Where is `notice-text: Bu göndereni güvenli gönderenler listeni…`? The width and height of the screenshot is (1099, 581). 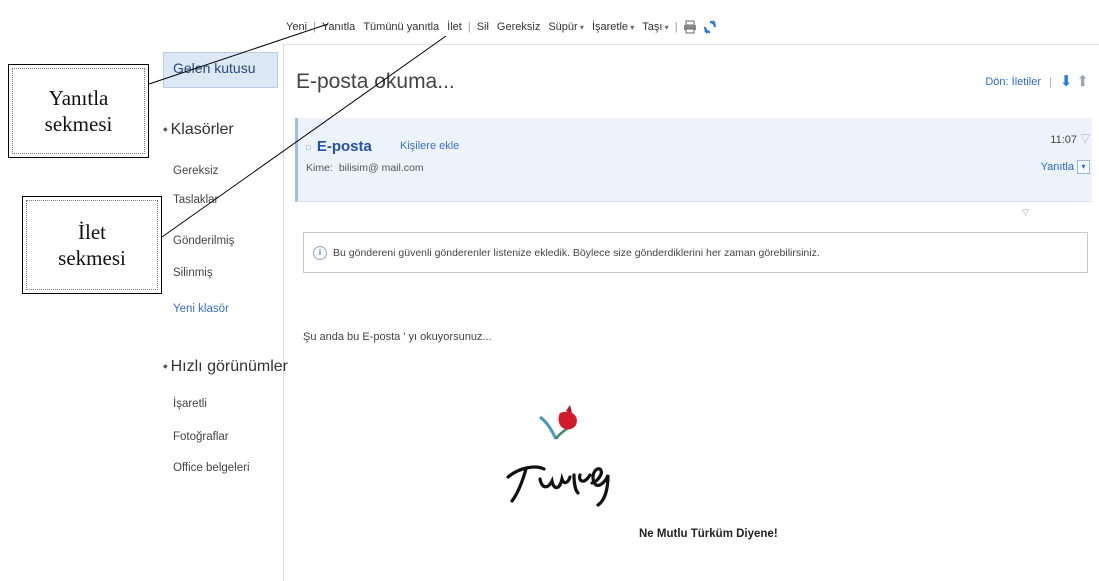
notice-text: Bu göndereni güvenli gönderenler listeni… is located at coordinates (576, 252).